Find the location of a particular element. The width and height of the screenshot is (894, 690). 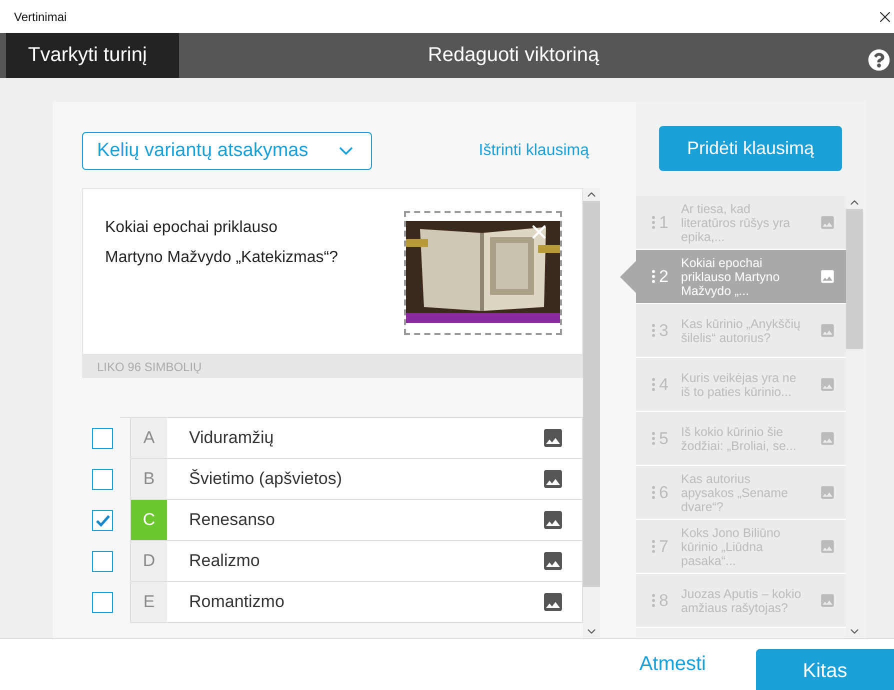

discard-button: Atmesti is located at coordinates (672, 664).